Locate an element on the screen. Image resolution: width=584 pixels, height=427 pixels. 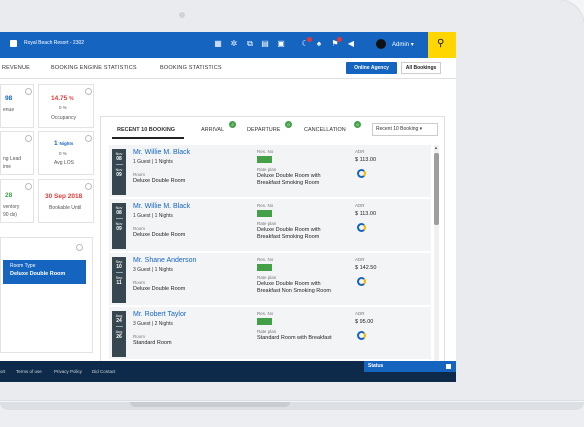
adr-price: $ 113.00 is located at coordinates (366, 214).